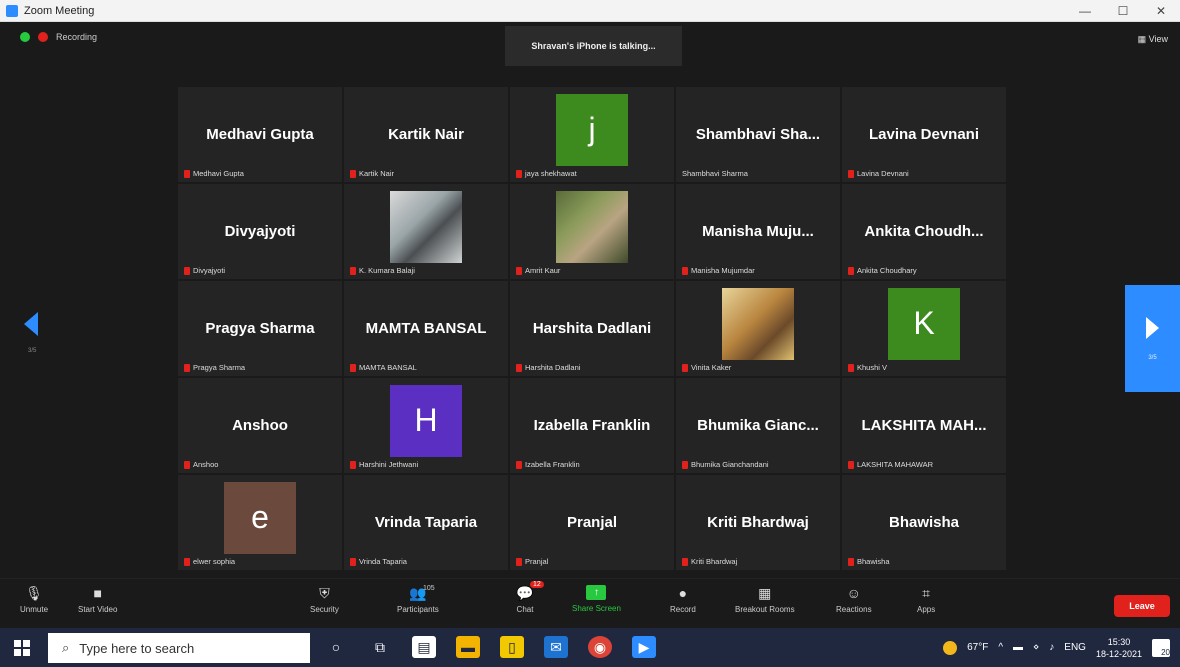  I want to click on participant-display-name: Pranjal, so click(592, 522).